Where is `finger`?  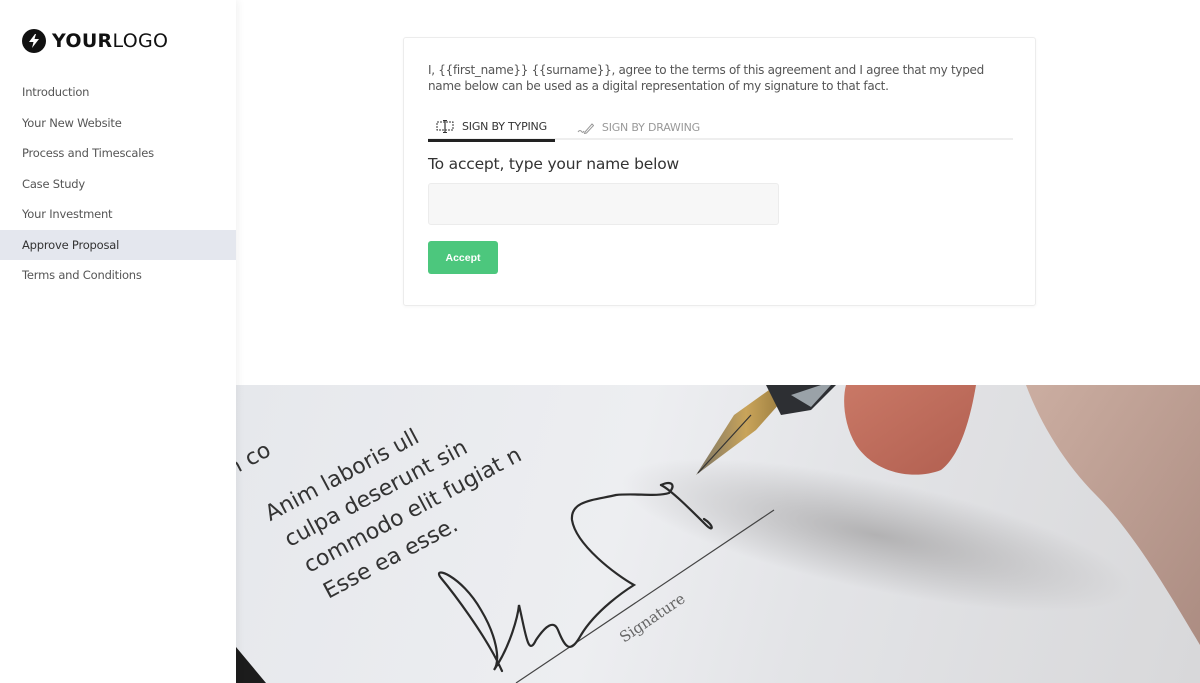 finger is located at coordinates (910, 430).